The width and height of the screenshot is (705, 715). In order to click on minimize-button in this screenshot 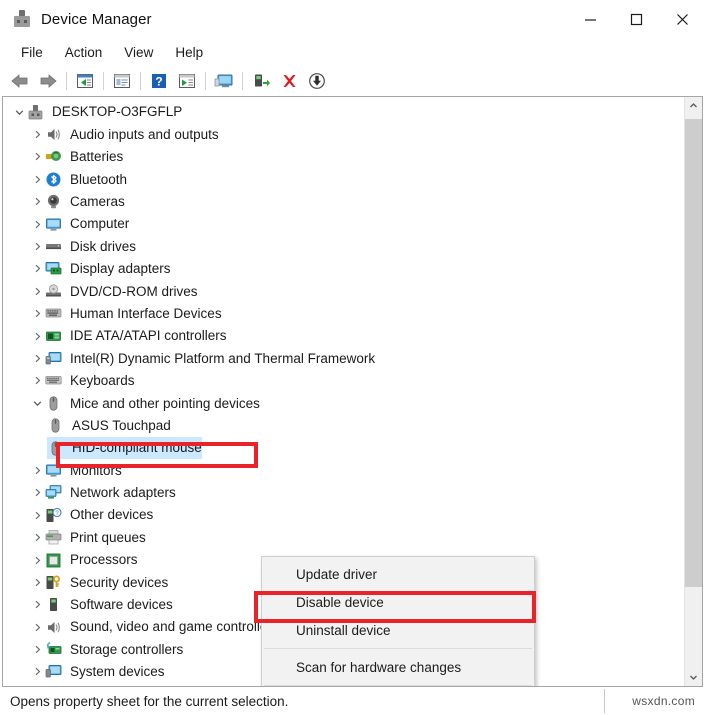, I will do `click(590, 19)`.